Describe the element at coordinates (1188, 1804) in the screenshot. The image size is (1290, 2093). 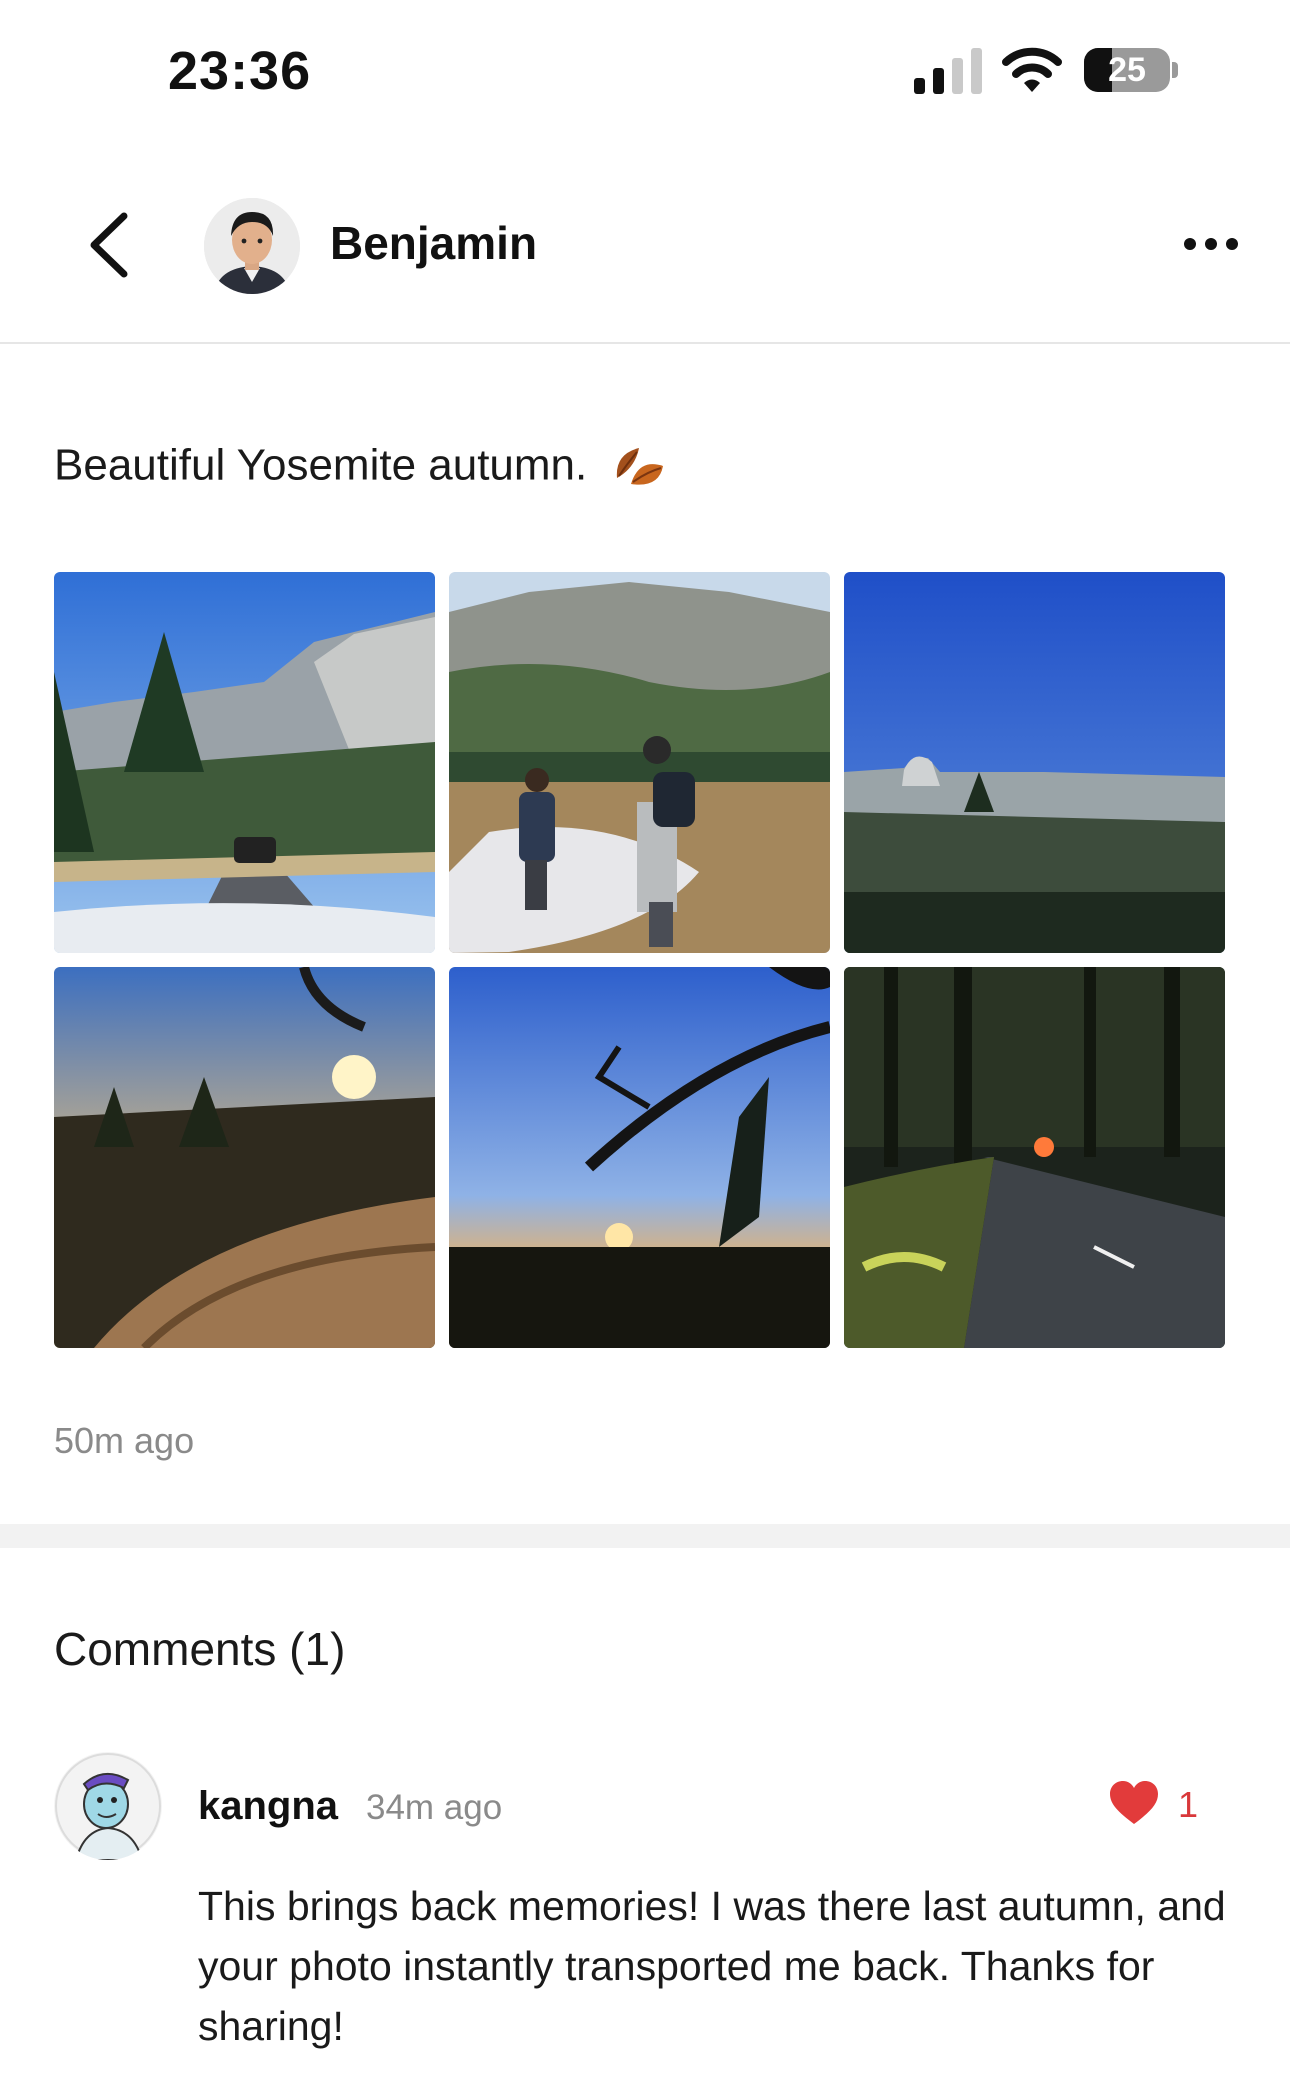
I see `like-count: 1` at that location.